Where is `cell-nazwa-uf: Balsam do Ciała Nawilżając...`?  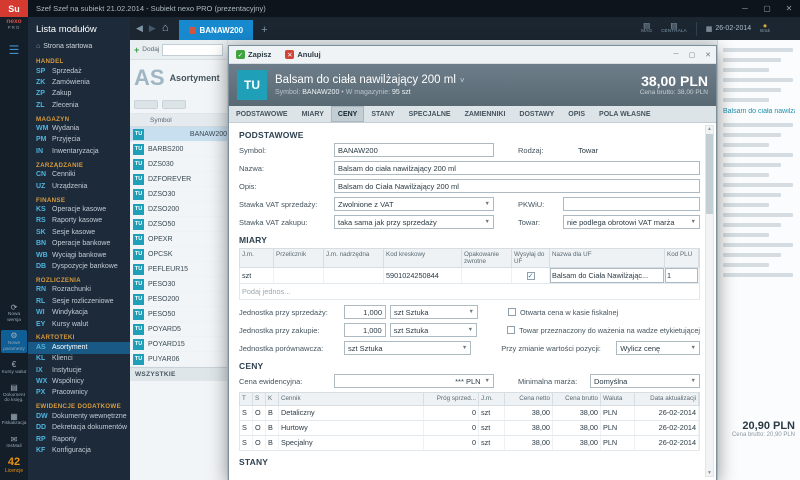 cell-nazwa-uf: Balsam do Ciała Nawilżając... is located at coordinates (607, 276).